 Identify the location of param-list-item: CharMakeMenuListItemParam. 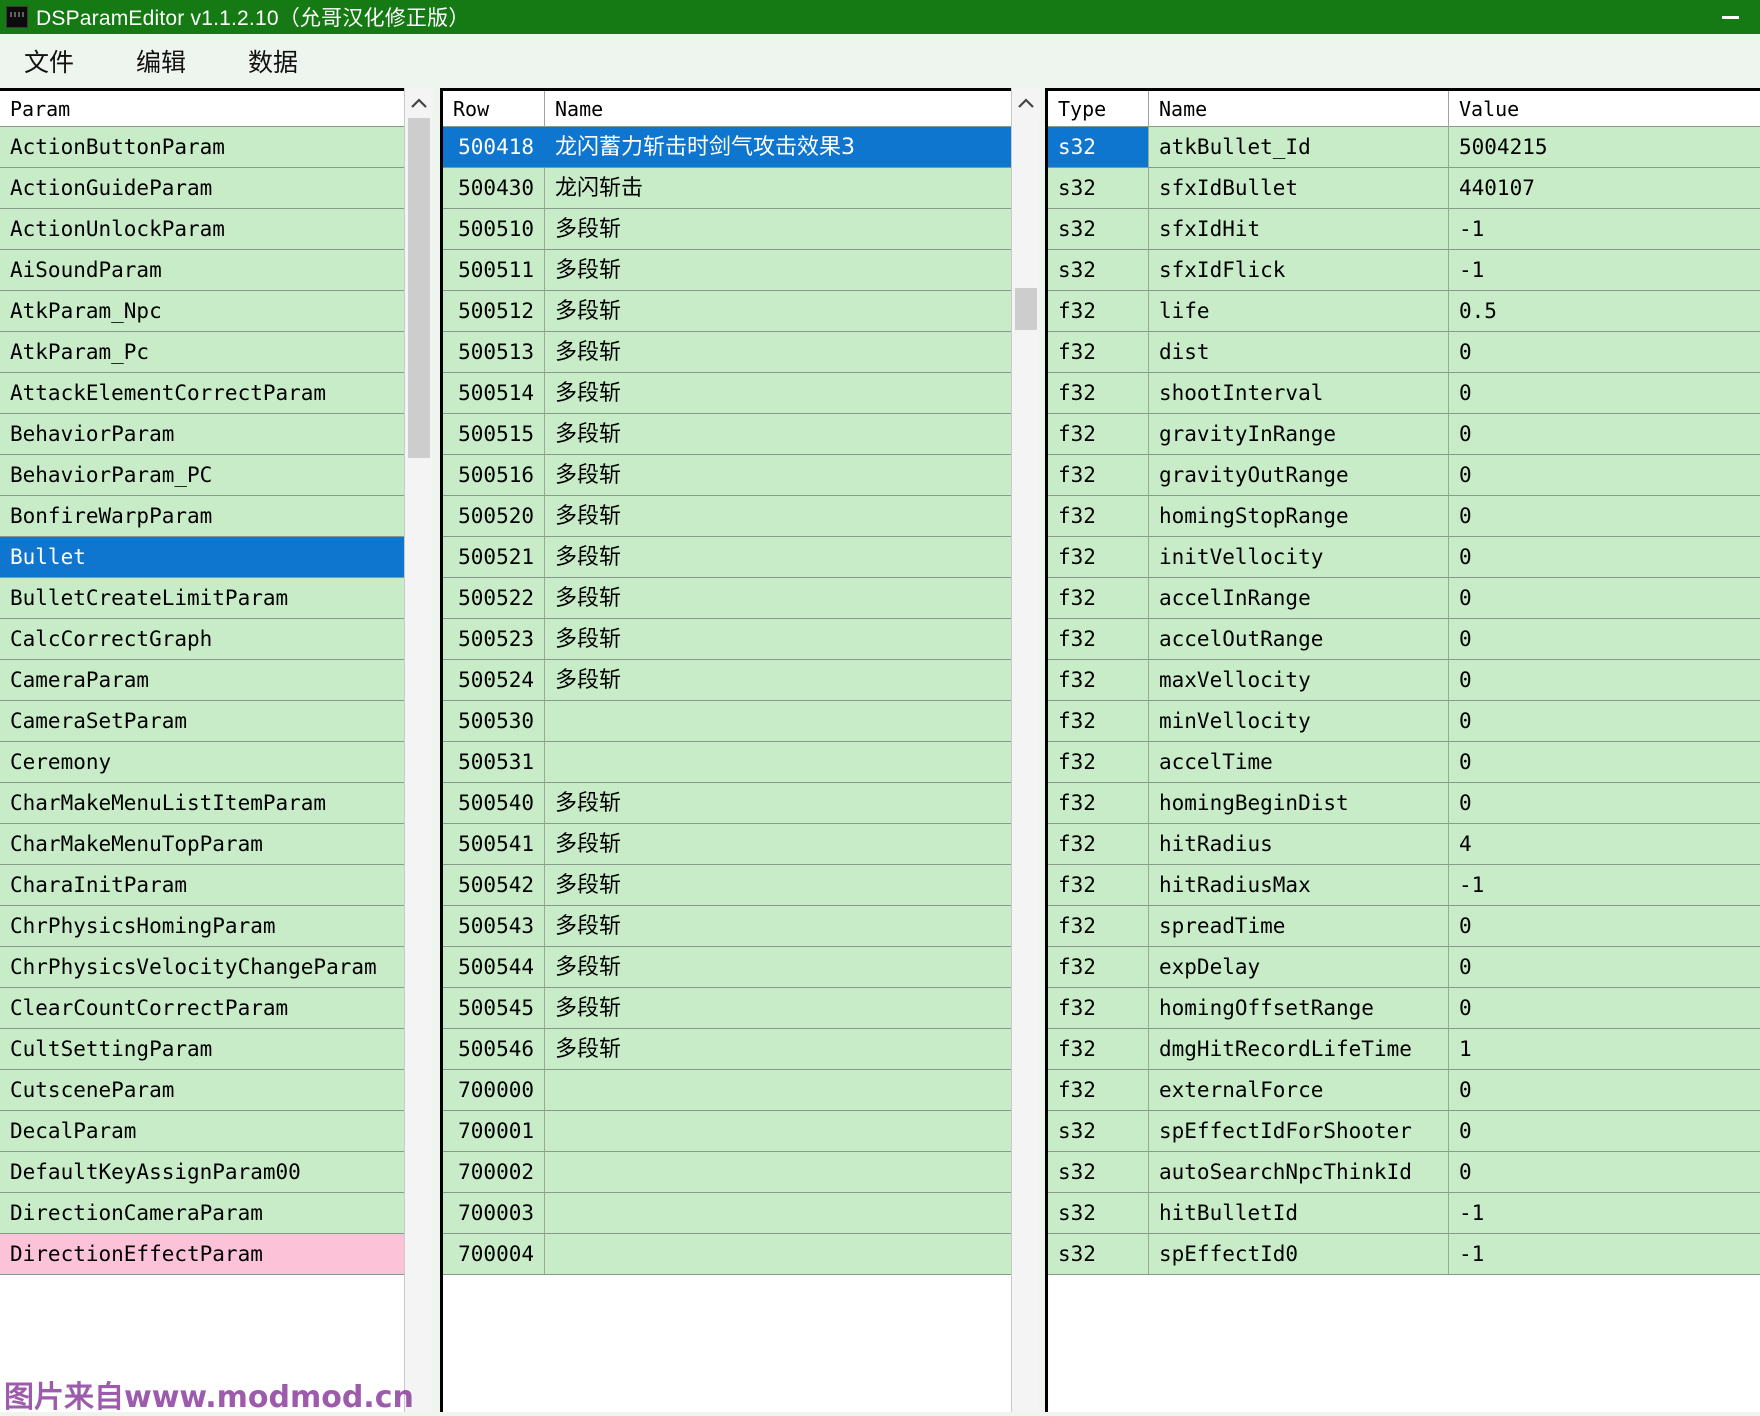
(216, 803).